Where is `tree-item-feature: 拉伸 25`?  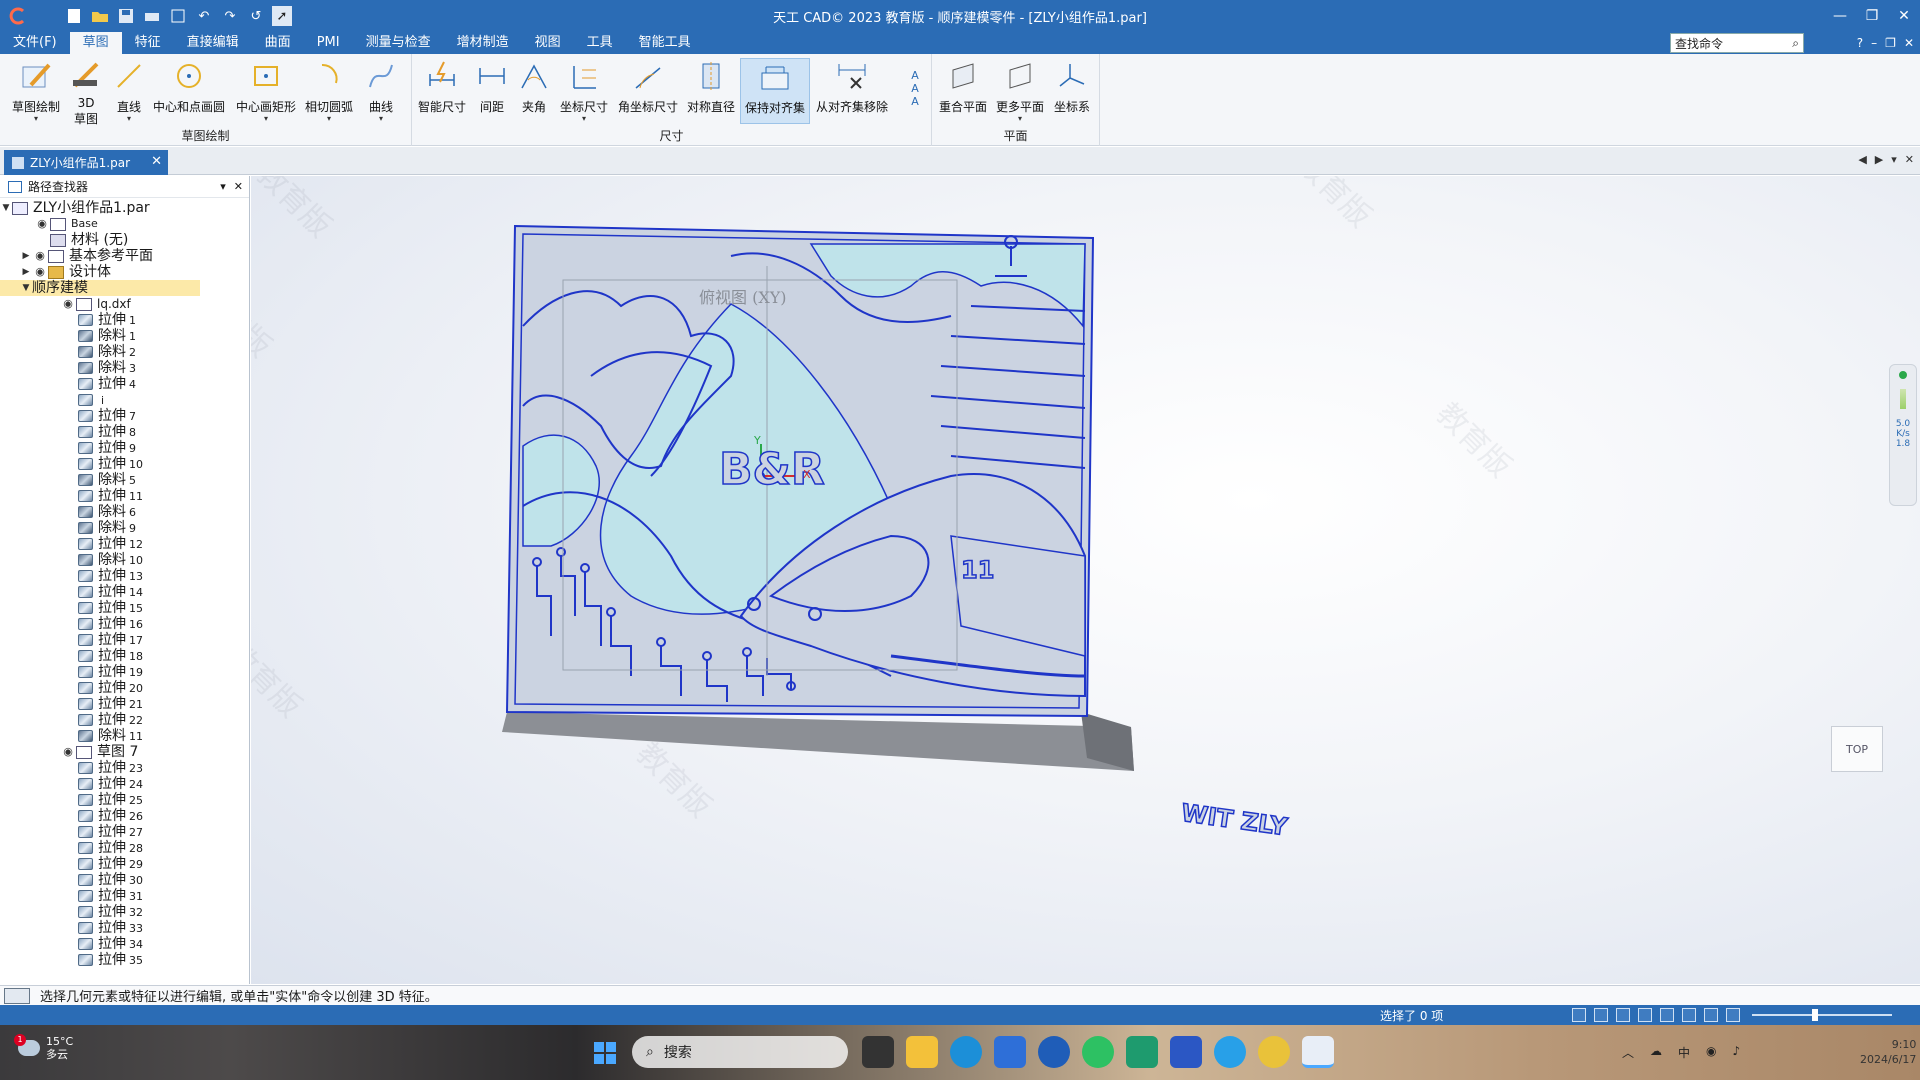
tree-item-feature: 拉伸 25 is located at coordinates (124, 800).